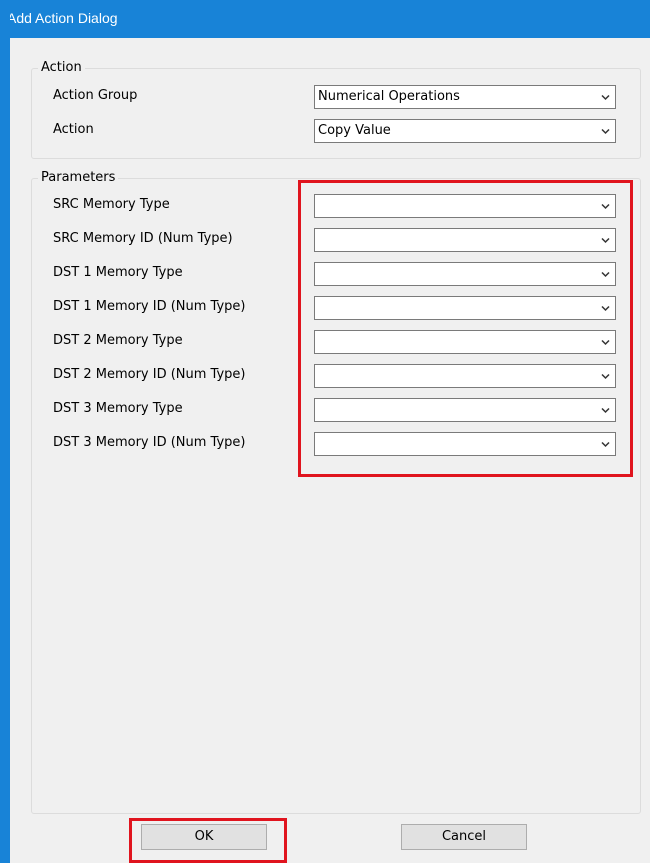  Describe the element at coordinates (149, 374) in the screenshot. I see `param-label-dst2-memory-id: DST 2 Memory ID (Num Type)` at that location.